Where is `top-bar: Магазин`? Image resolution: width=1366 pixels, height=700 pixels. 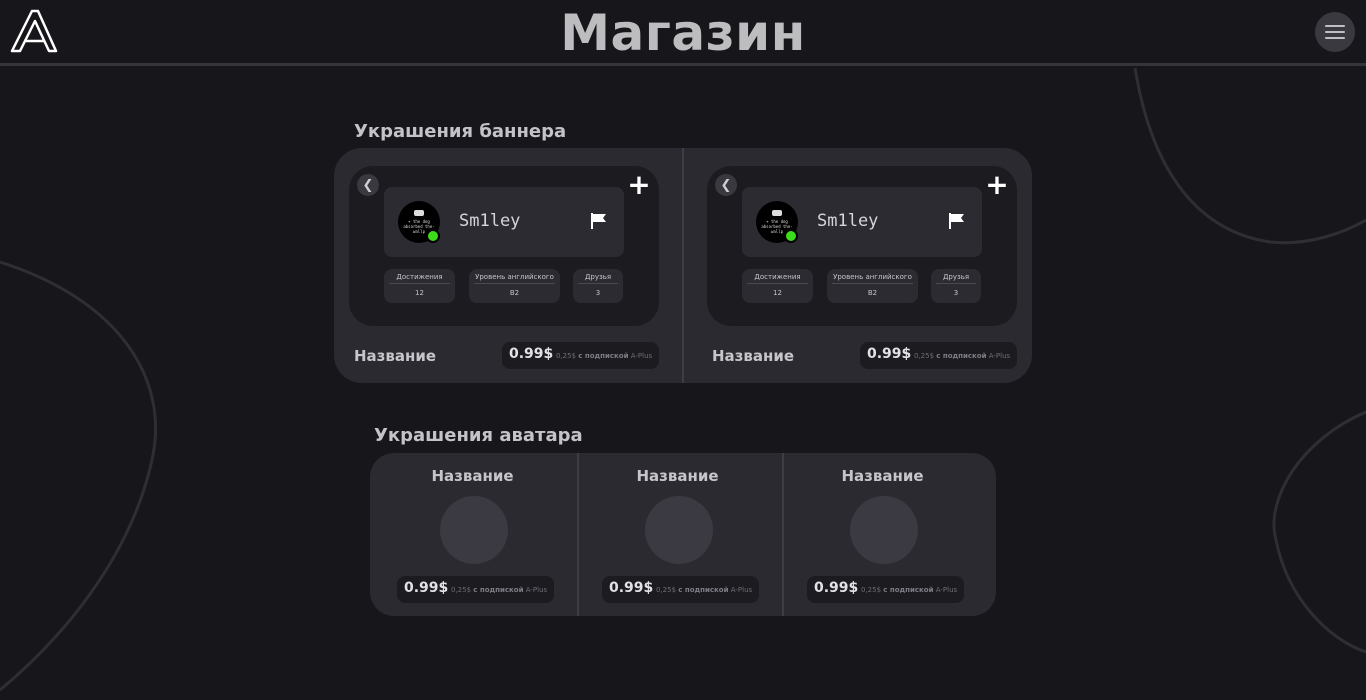 top-bar: Магазин is located at coordinates (683, 33).